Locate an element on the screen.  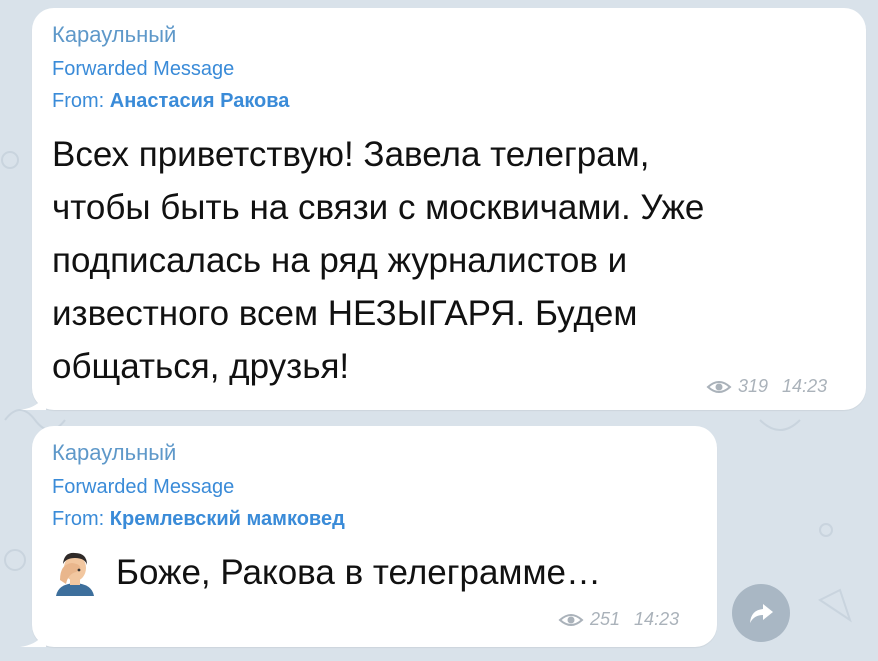
share-arrow-icon is located at coordinates (761, 613).